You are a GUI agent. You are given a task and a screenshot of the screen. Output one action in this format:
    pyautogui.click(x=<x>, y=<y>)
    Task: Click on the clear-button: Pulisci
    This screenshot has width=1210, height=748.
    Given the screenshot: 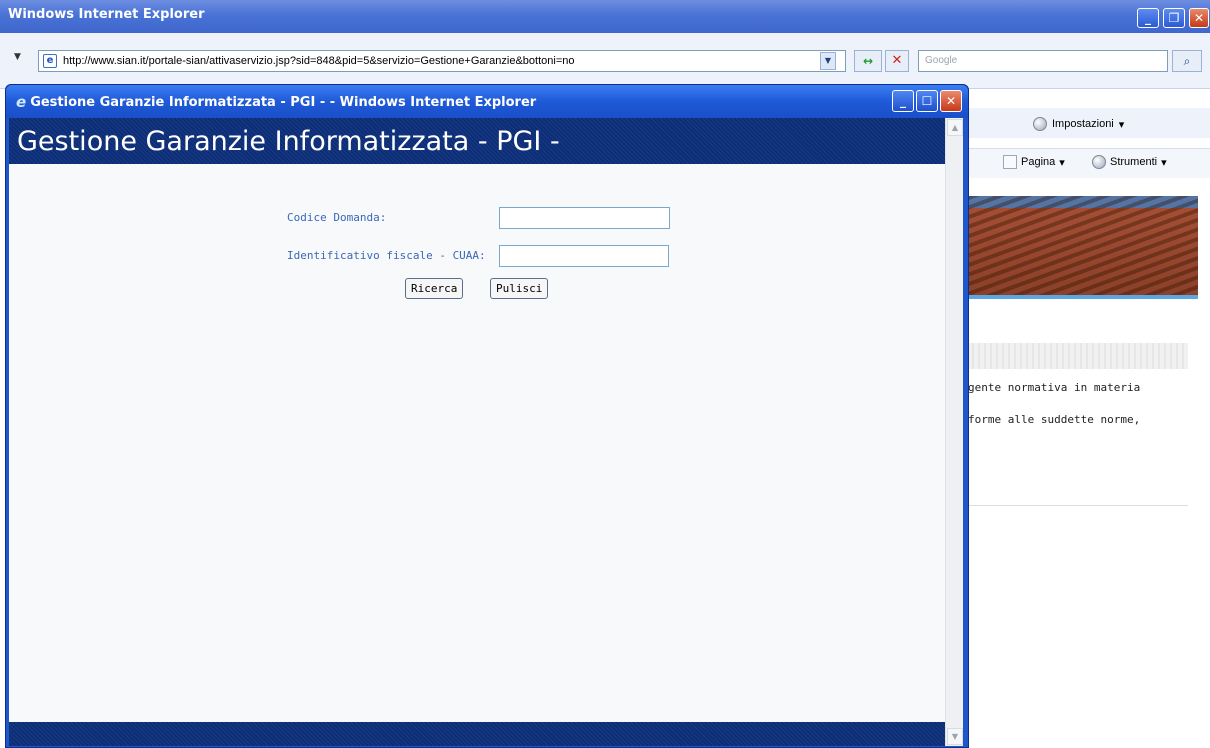 What is the action you would take?
    pyautogui.click(x=519, y=288)
    